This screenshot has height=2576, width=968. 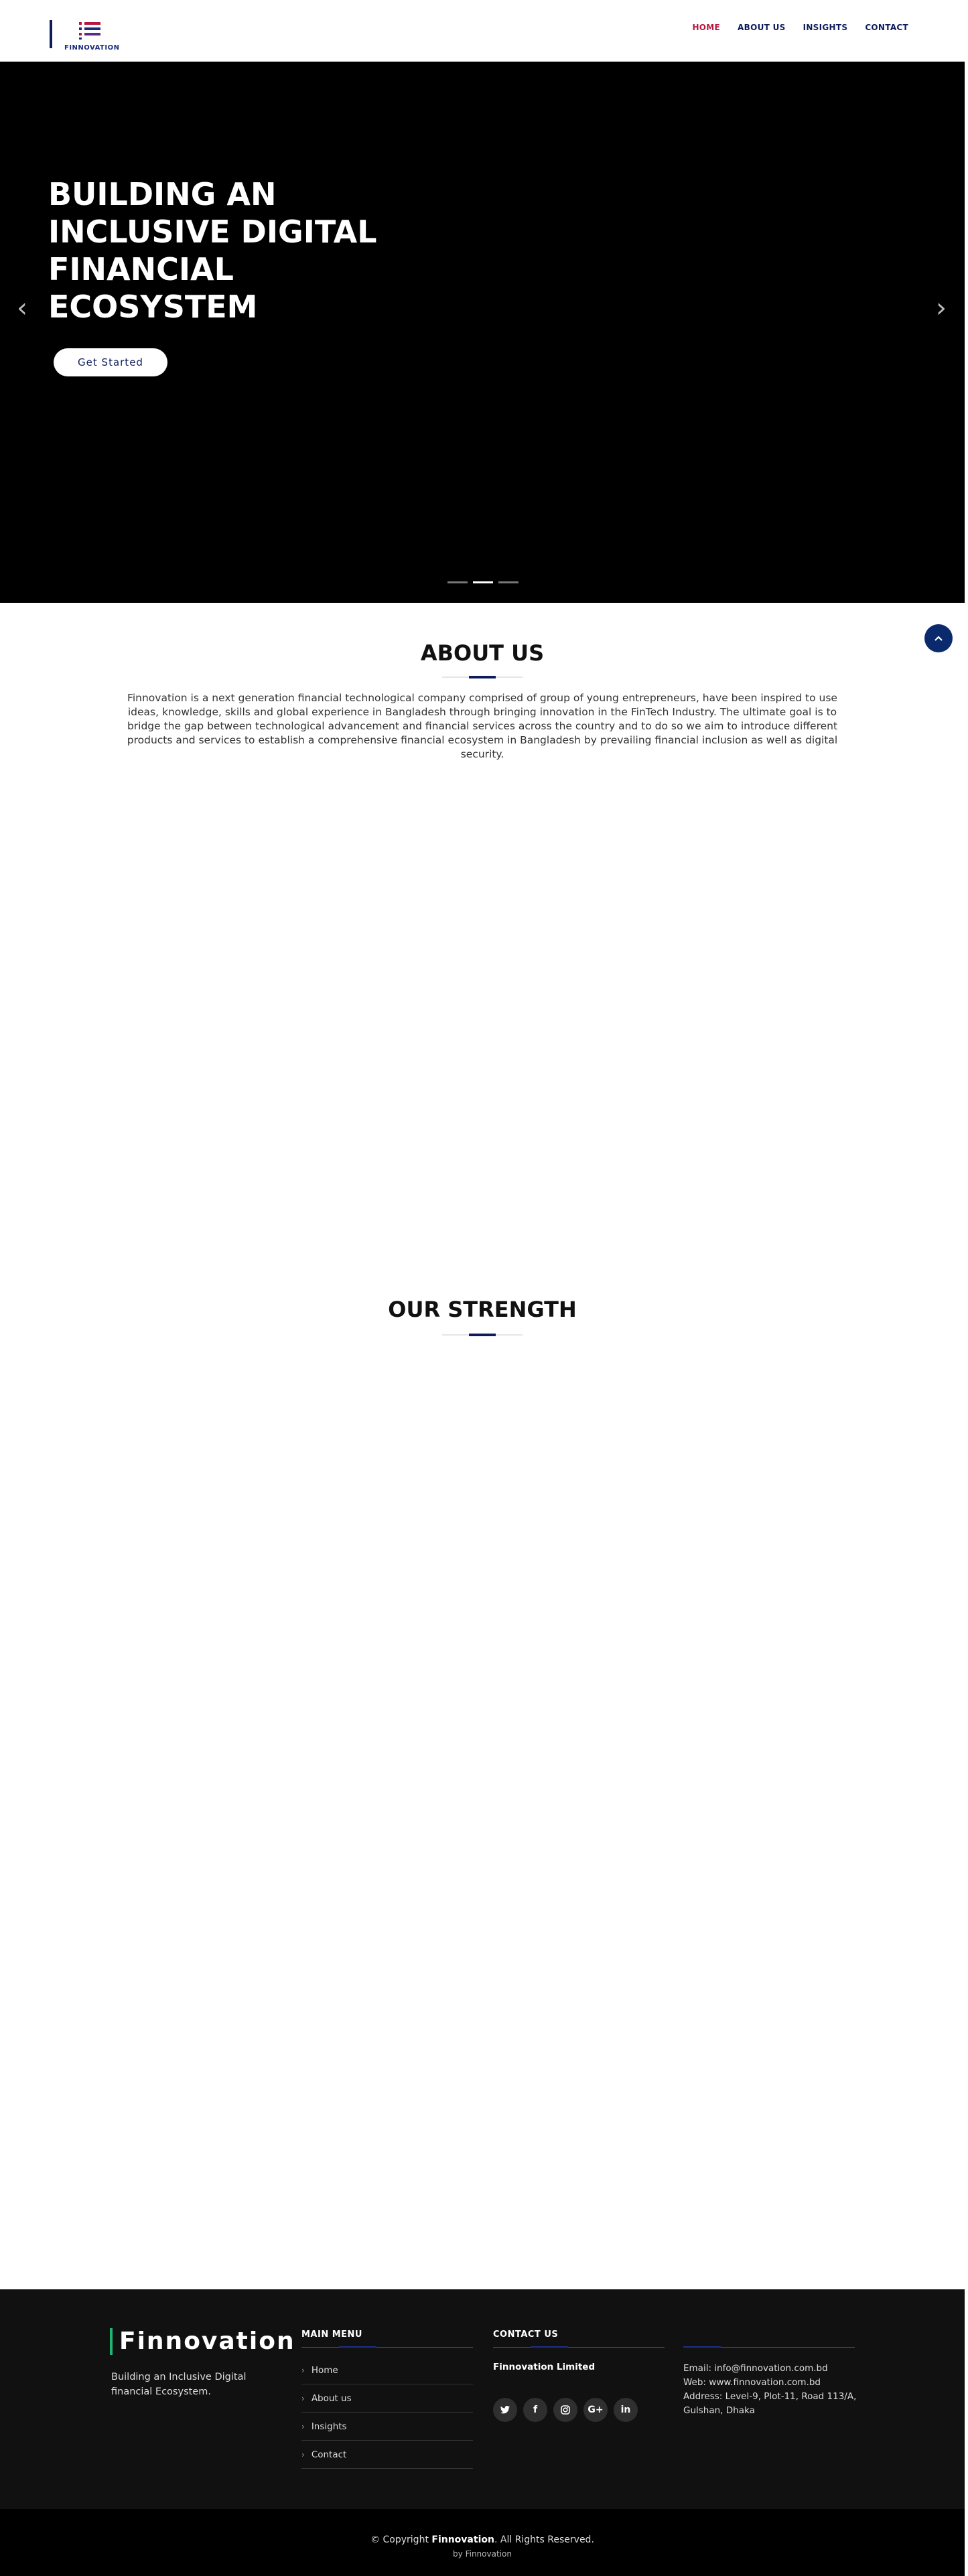 I want to click on main-menu-title-line, so click(x=387, y=2347).